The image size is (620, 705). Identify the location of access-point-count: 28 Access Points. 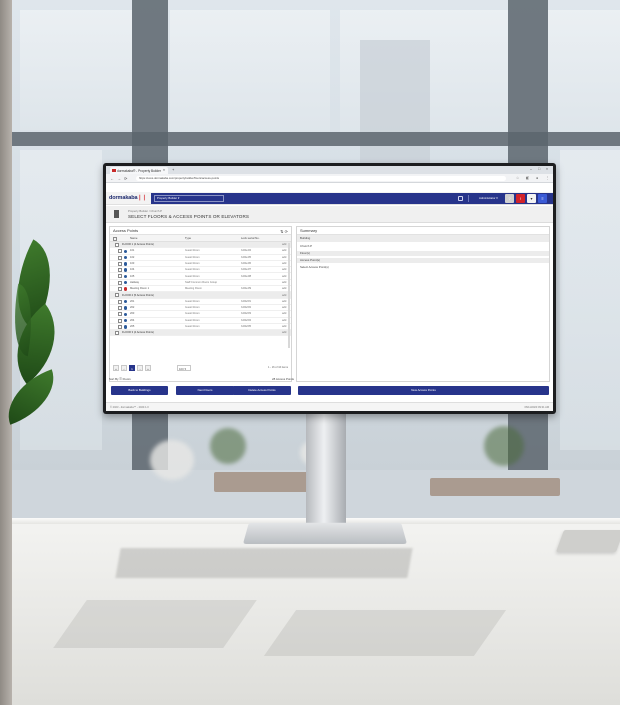
(282, 379).